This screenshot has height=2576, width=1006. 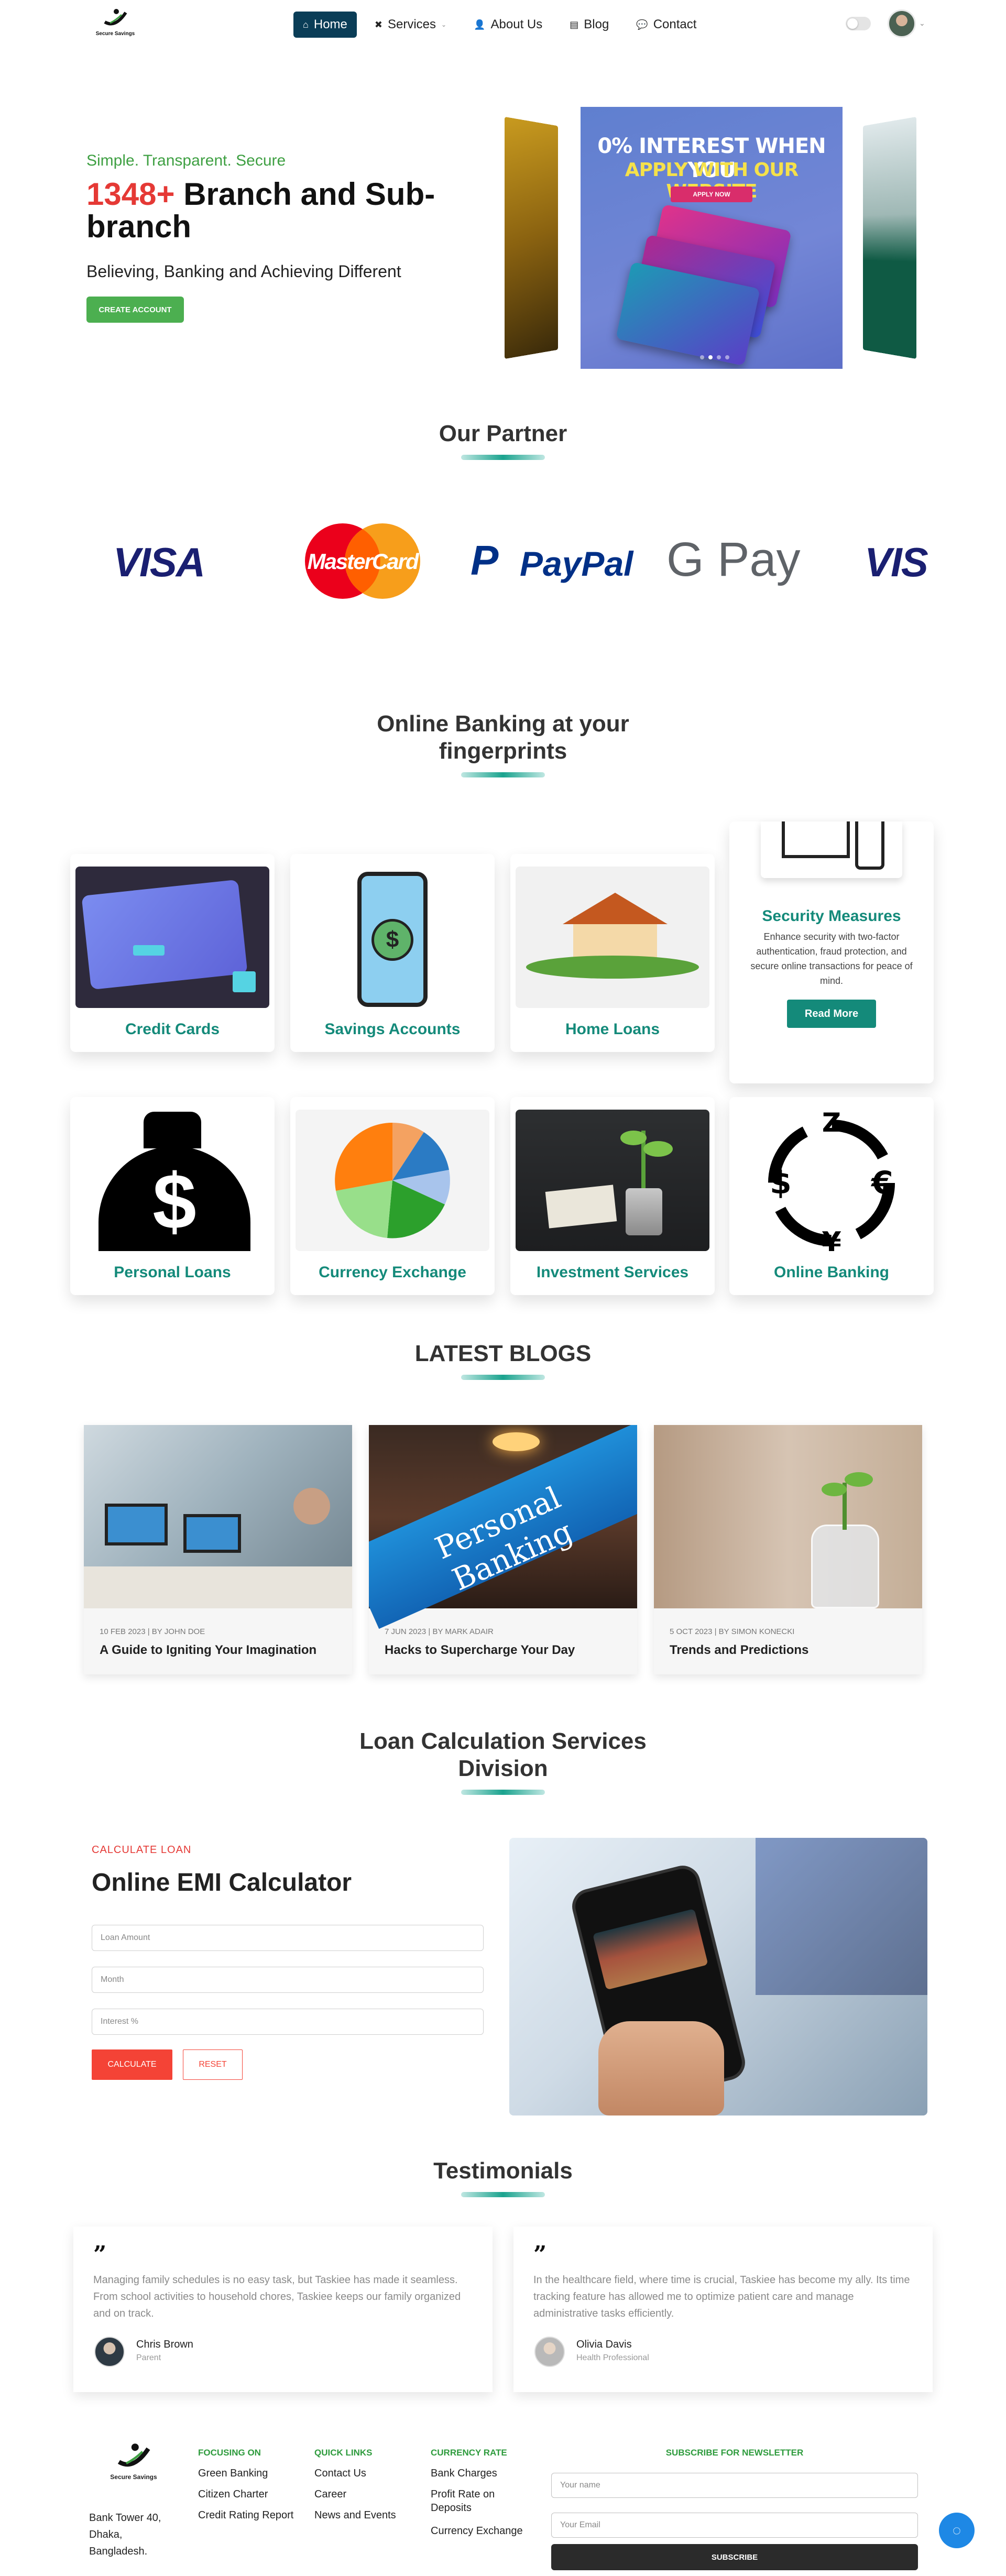 What do you see at coordinates (714, 357) in the screenshot?
I see `carousel-dots` at bounding box center [714, 357].